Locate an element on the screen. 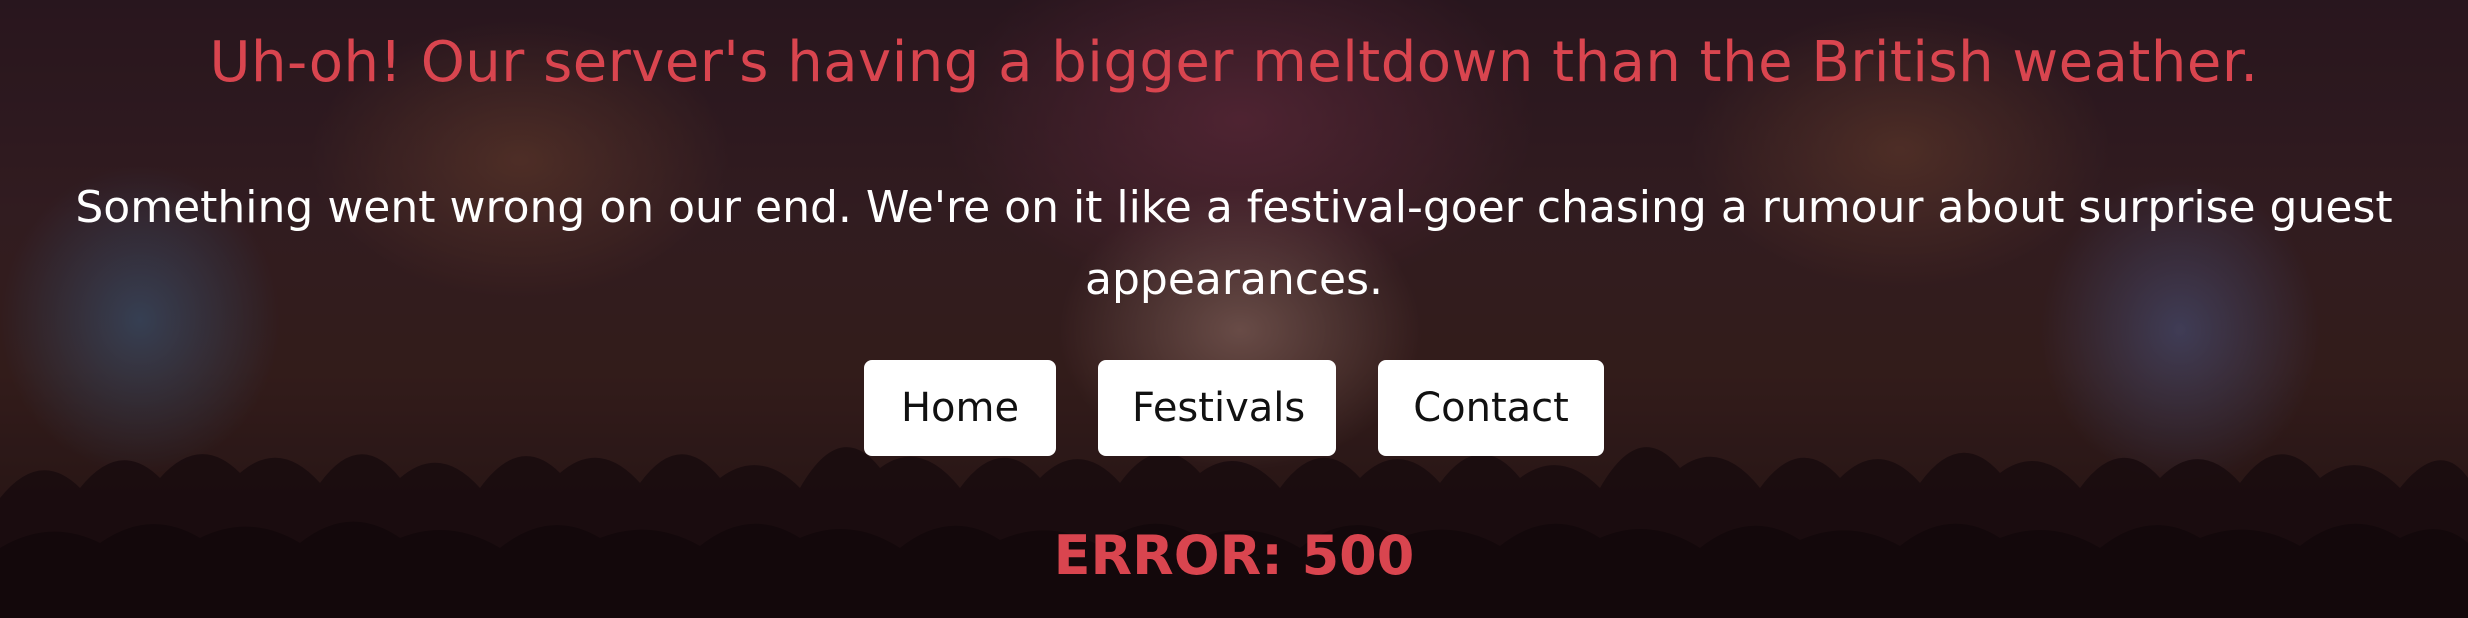 This screenshot has height=618, width=2468. error-code: ERROR: 500 is located at coordinates (1234, 555).